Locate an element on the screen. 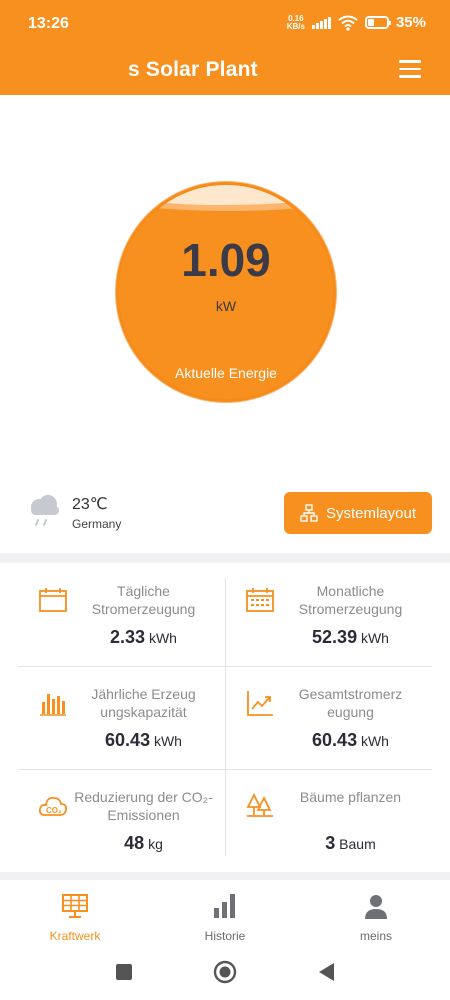 This screenshot has width=450, height=1000. stat-daily-generation: Tägliche Stromerzeugung 2.33 kWh is located at coordinates (121, 614).